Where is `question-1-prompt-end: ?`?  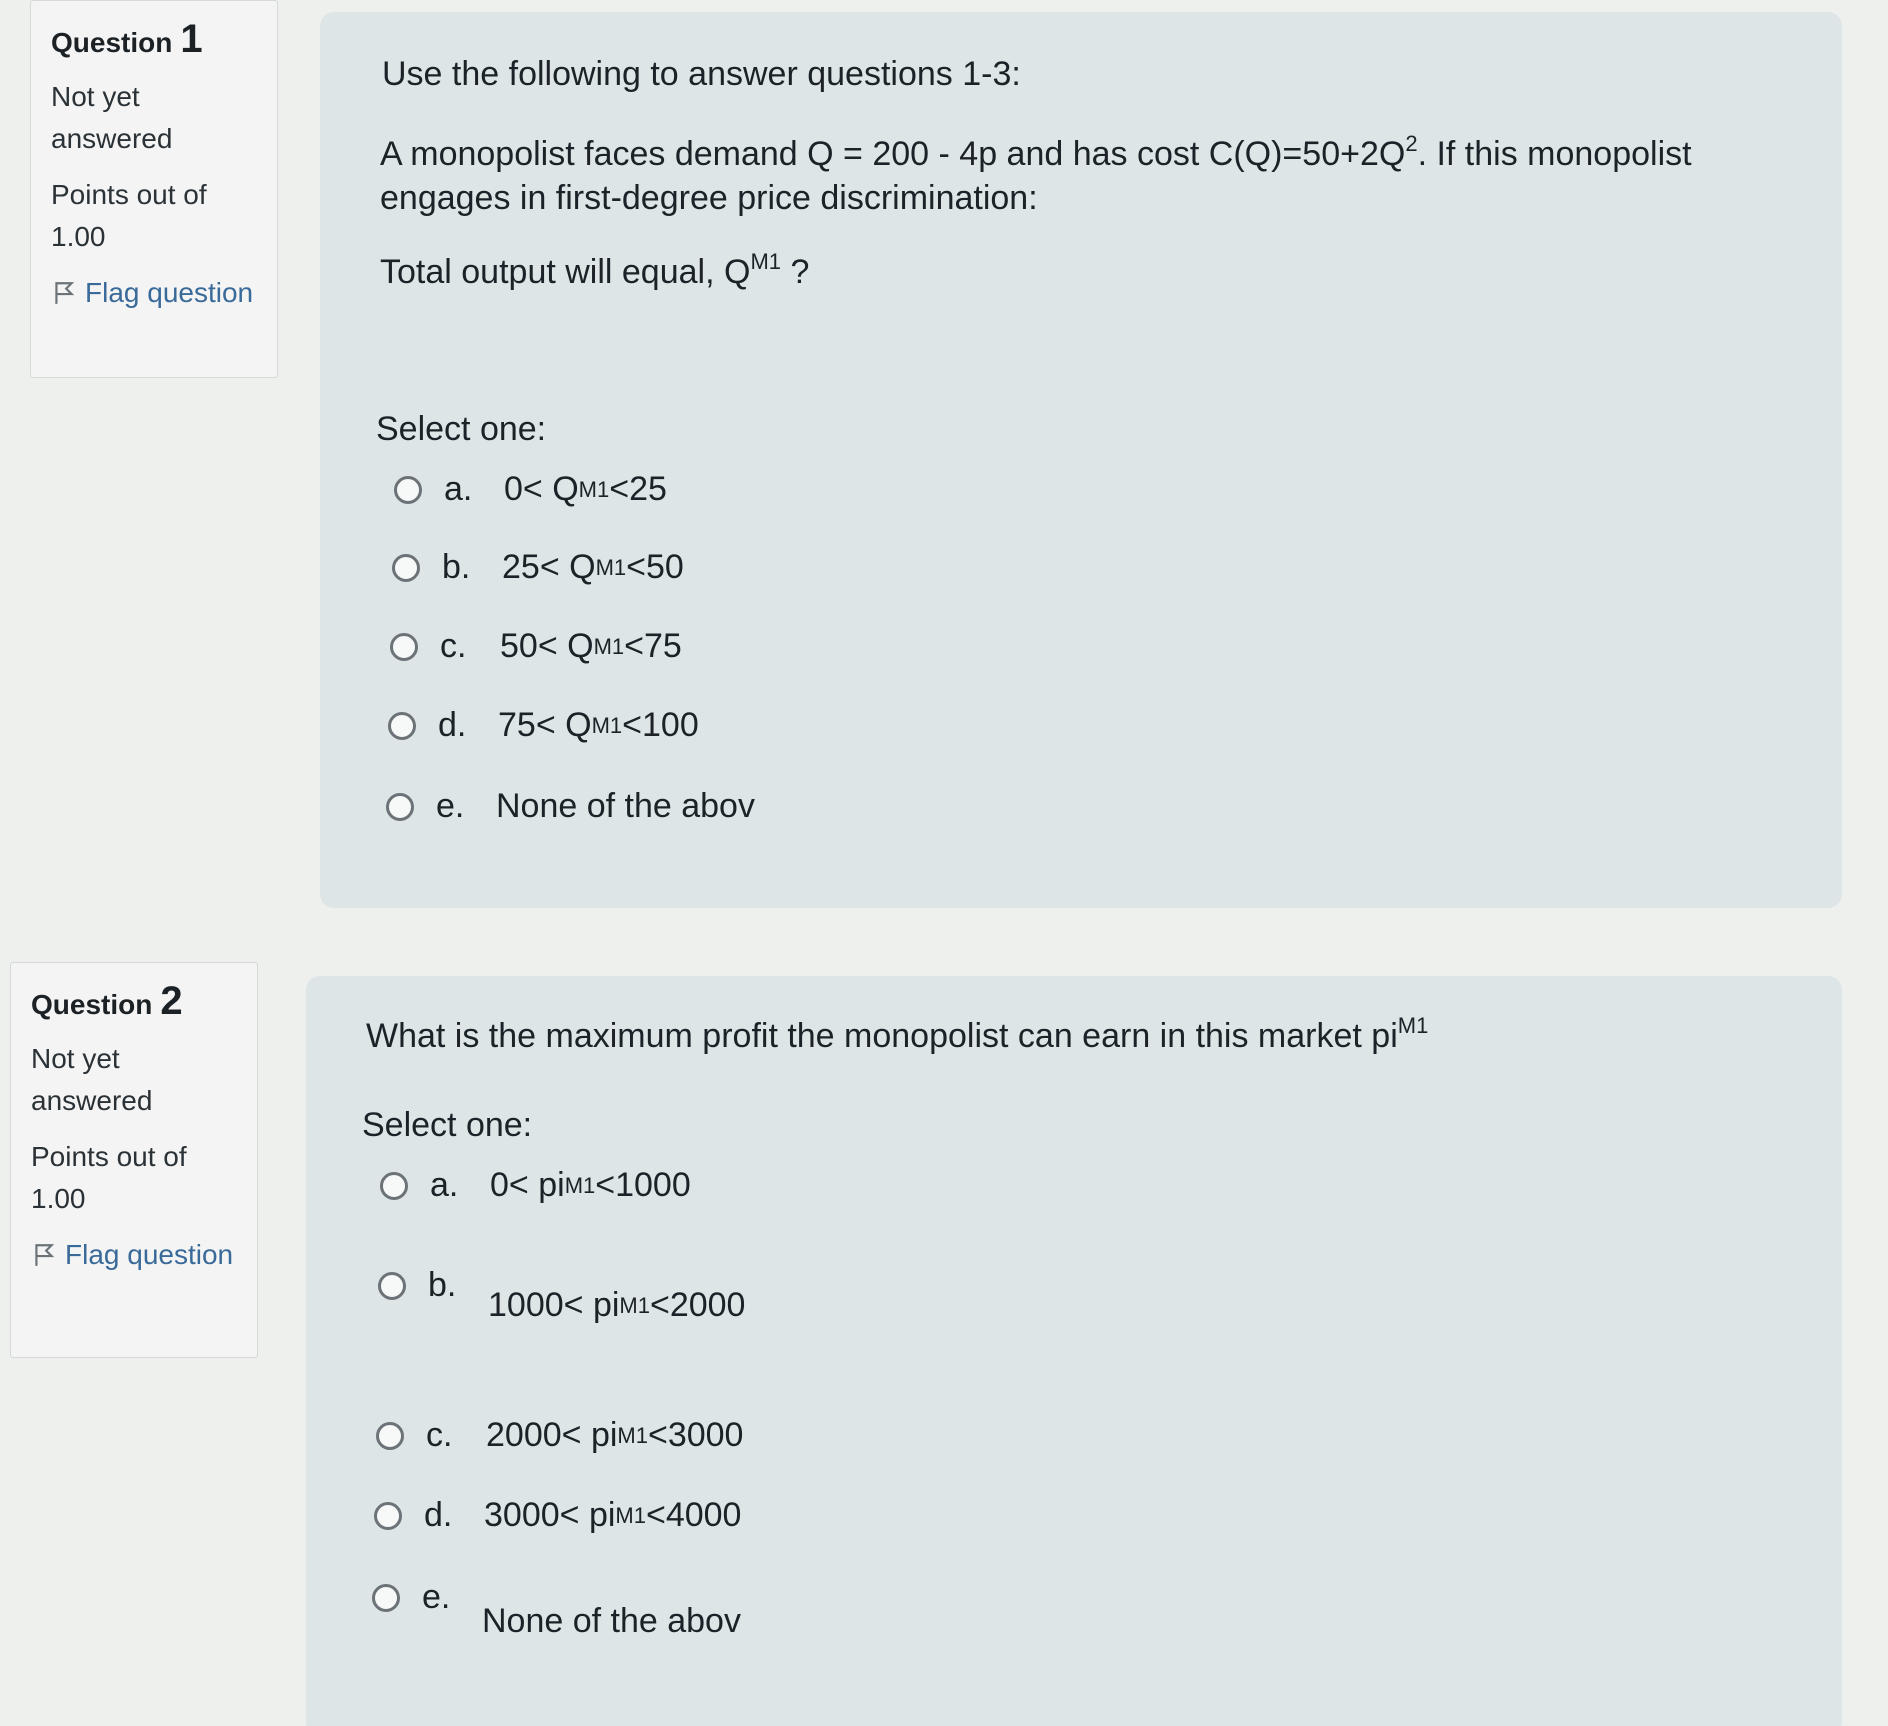
question-1-prompt-end: ? is located at coordinates (795, 272).